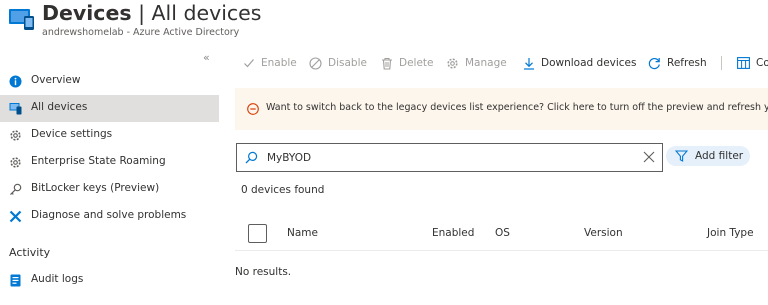  What do you see at coordinates (206, 57) in the screenshot?
I see `collapse-sidebar-button: «` at bounding box center [206, 57].